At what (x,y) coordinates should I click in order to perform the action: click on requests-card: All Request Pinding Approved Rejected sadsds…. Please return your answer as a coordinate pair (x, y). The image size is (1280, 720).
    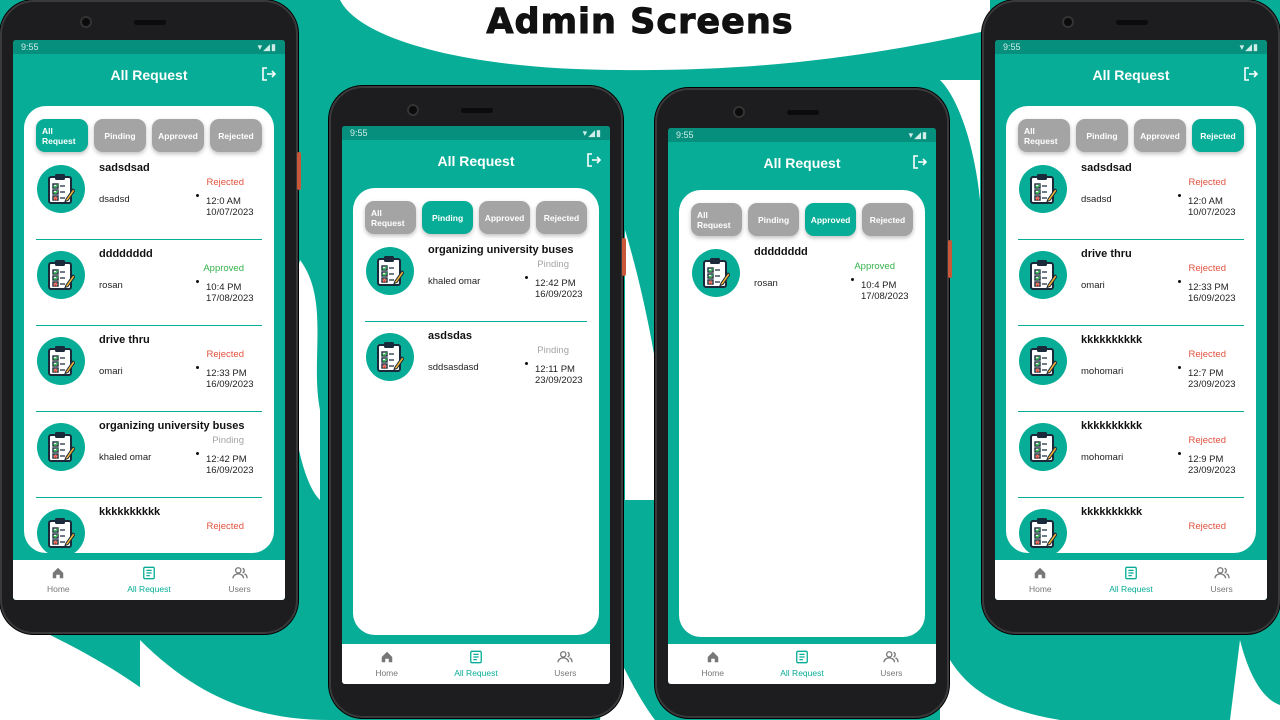
    Looking at the image, I should click on (1131, 329).